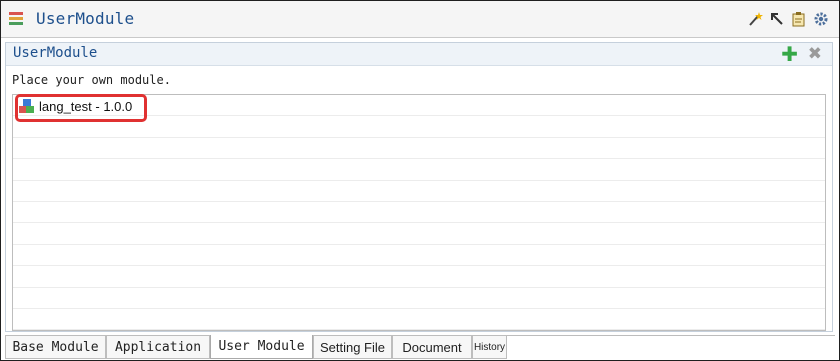 Image resolution: width=840 pixels, height=361 pixels. Describe the element at coordinates (419, 106) in the screenshot. I see `list-item: lang_test - 1.0.0` at that location.